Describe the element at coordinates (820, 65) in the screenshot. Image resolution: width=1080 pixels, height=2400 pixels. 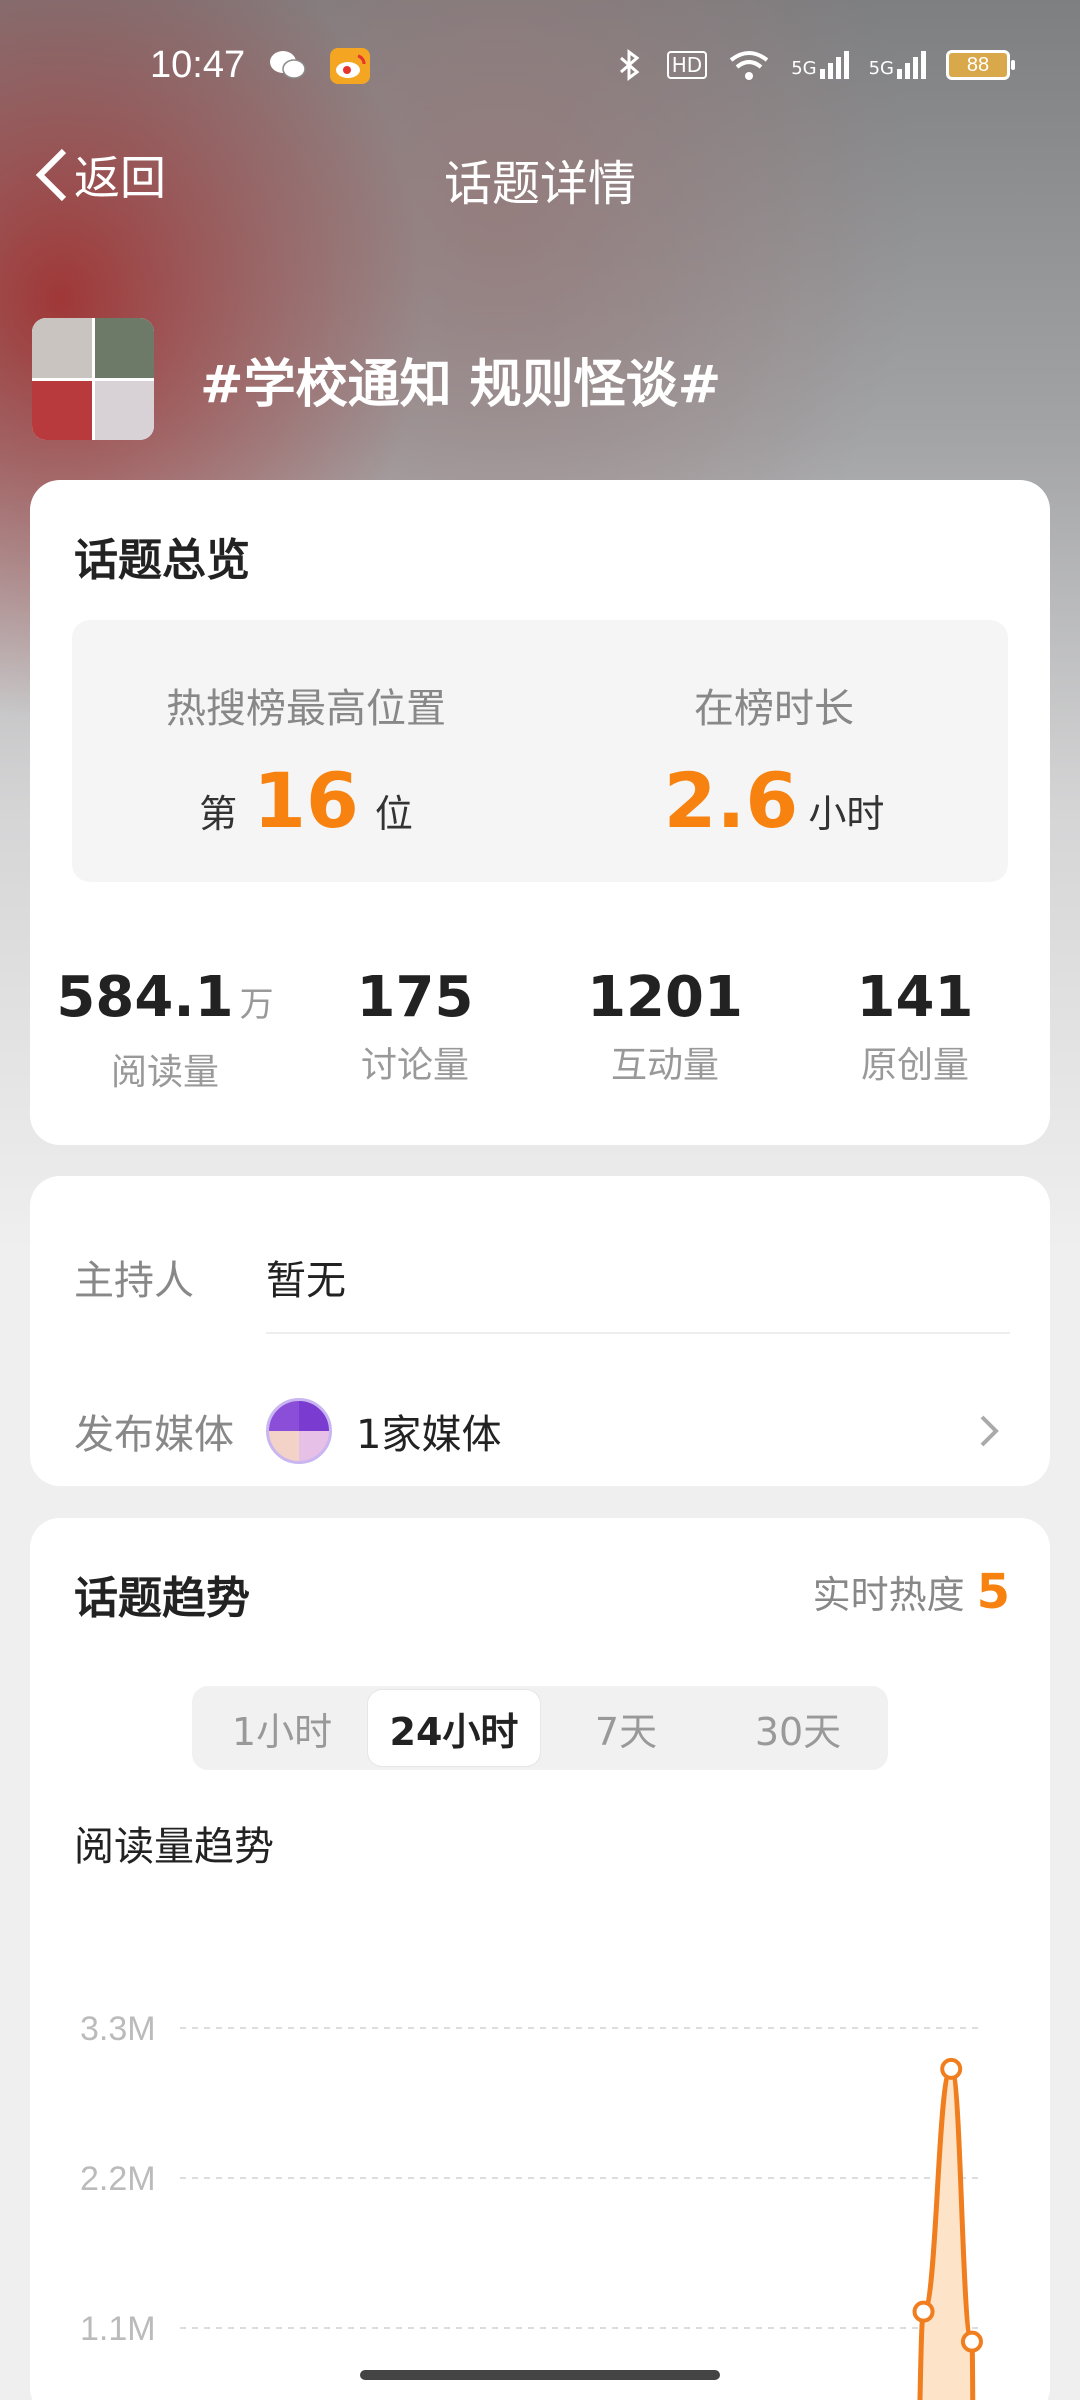
I see `signal-1-icon: 5G` at that location.